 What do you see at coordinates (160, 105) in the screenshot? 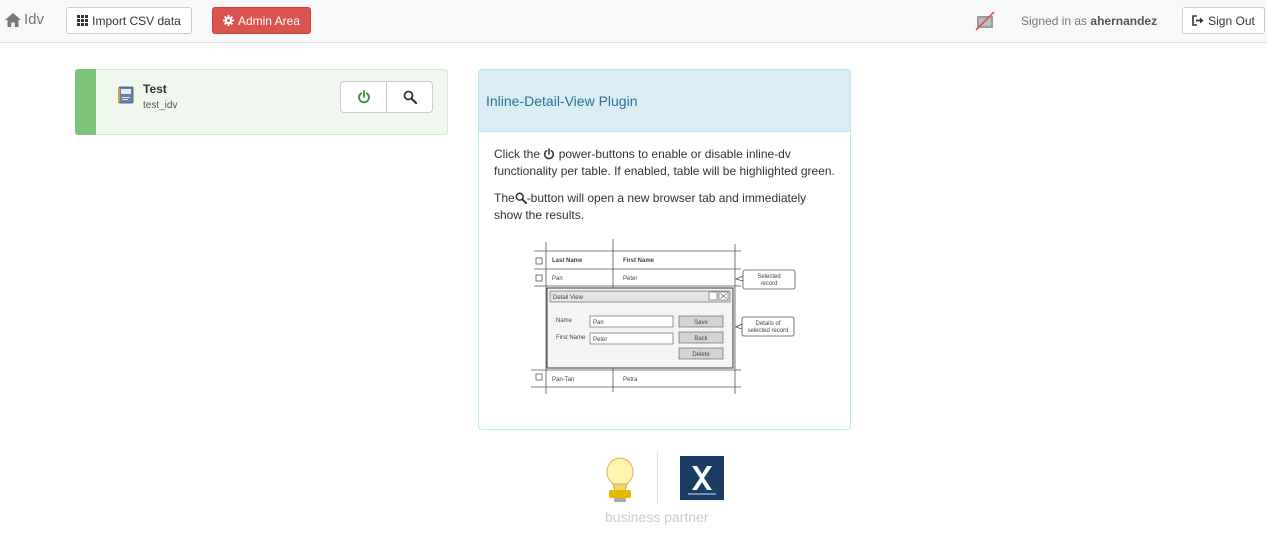
I see `table-subtitle: test_idv` at bounding box center [160, 105].